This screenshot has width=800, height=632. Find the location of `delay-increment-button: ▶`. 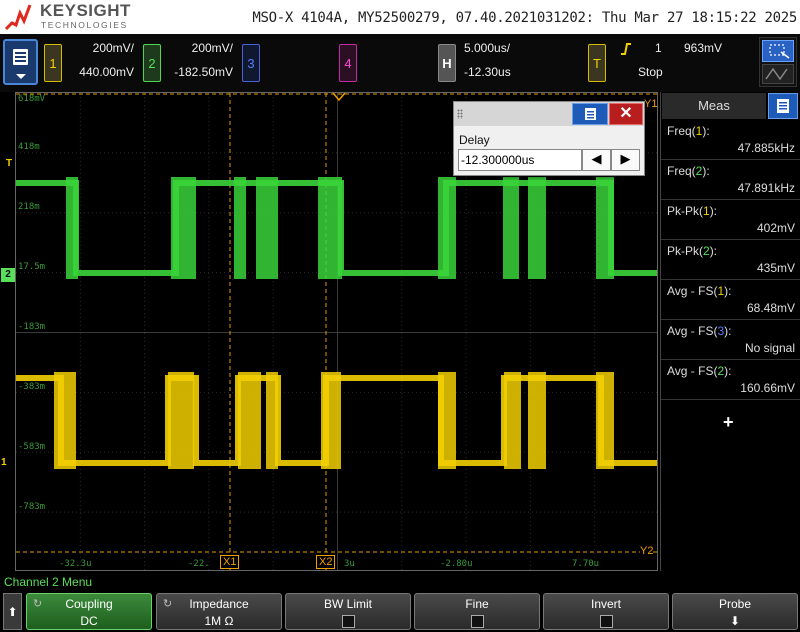

delay-increment-button: ▶ is located at coordinates (625, 160).